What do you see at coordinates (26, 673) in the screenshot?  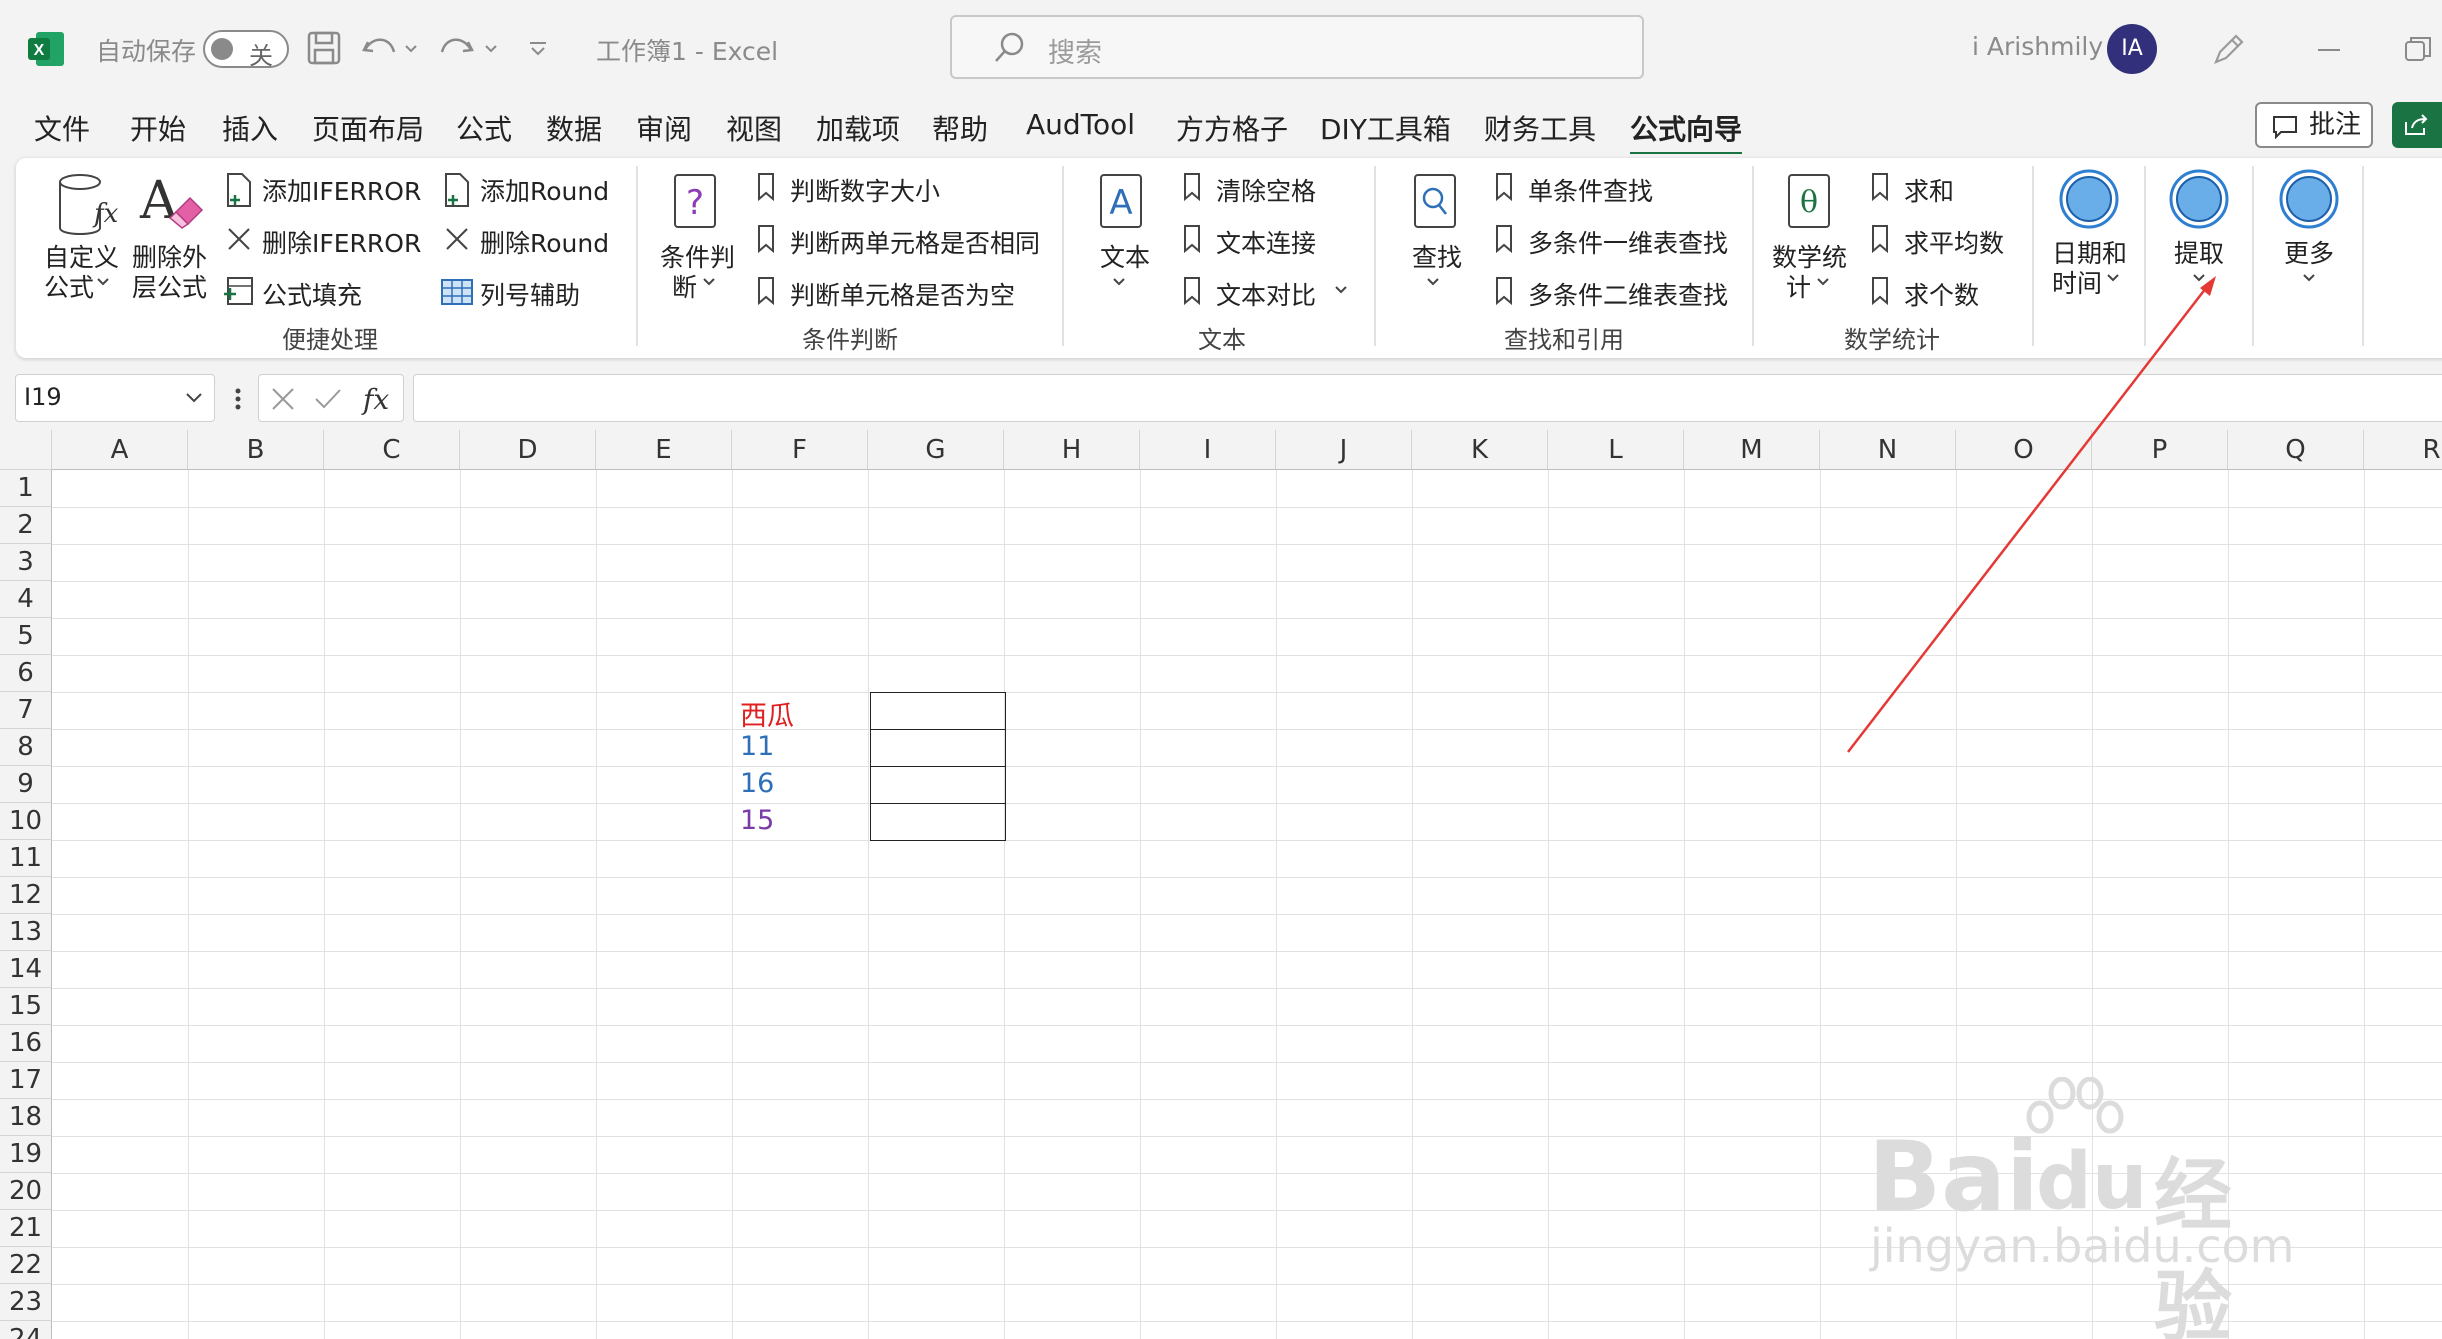 I see `row-header-6: 6` at bounding box center [26, 673].